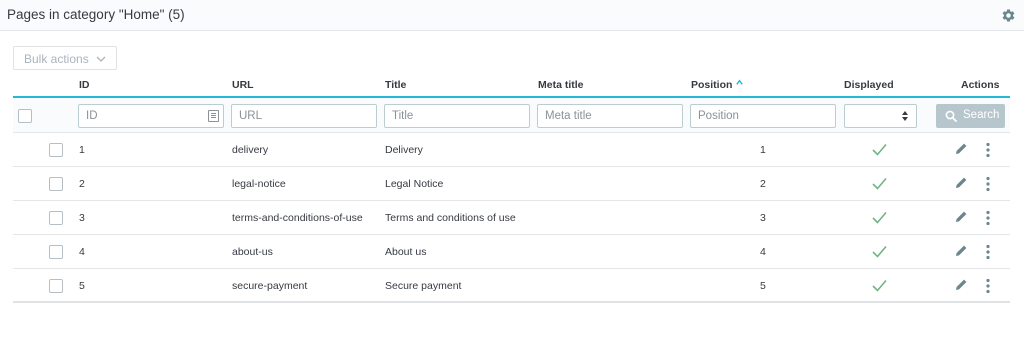 The height and width of the screenshot is (340, 1024). Describe the element at coordinates (869, 85) in the screenshot. I see `column-header-displayed: Displayed` at that location.